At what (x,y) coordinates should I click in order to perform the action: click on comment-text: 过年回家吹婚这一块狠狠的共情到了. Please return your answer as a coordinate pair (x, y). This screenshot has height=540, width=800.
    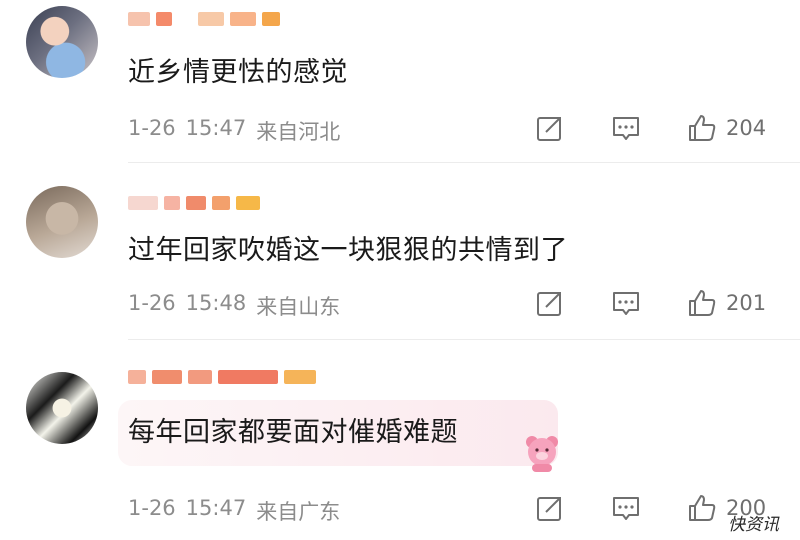
    Looking at the image, I should click on (348, 250).